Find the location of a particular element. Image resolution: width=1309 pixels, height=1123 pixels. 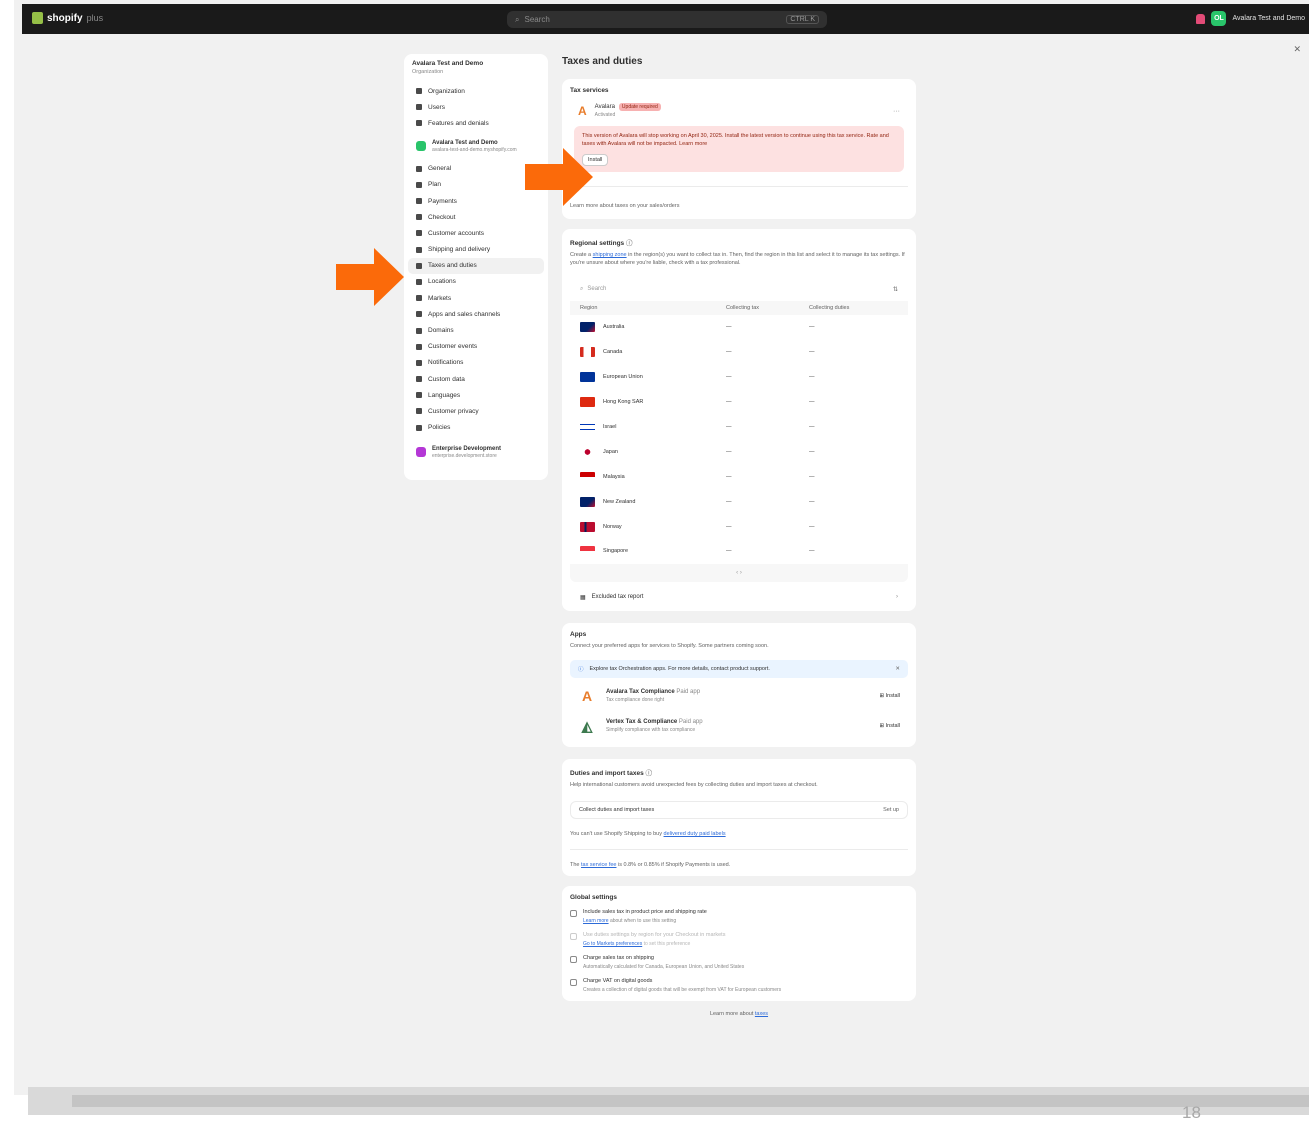

sidebar-item-markets: Markets is located at coordinates (476, 298).